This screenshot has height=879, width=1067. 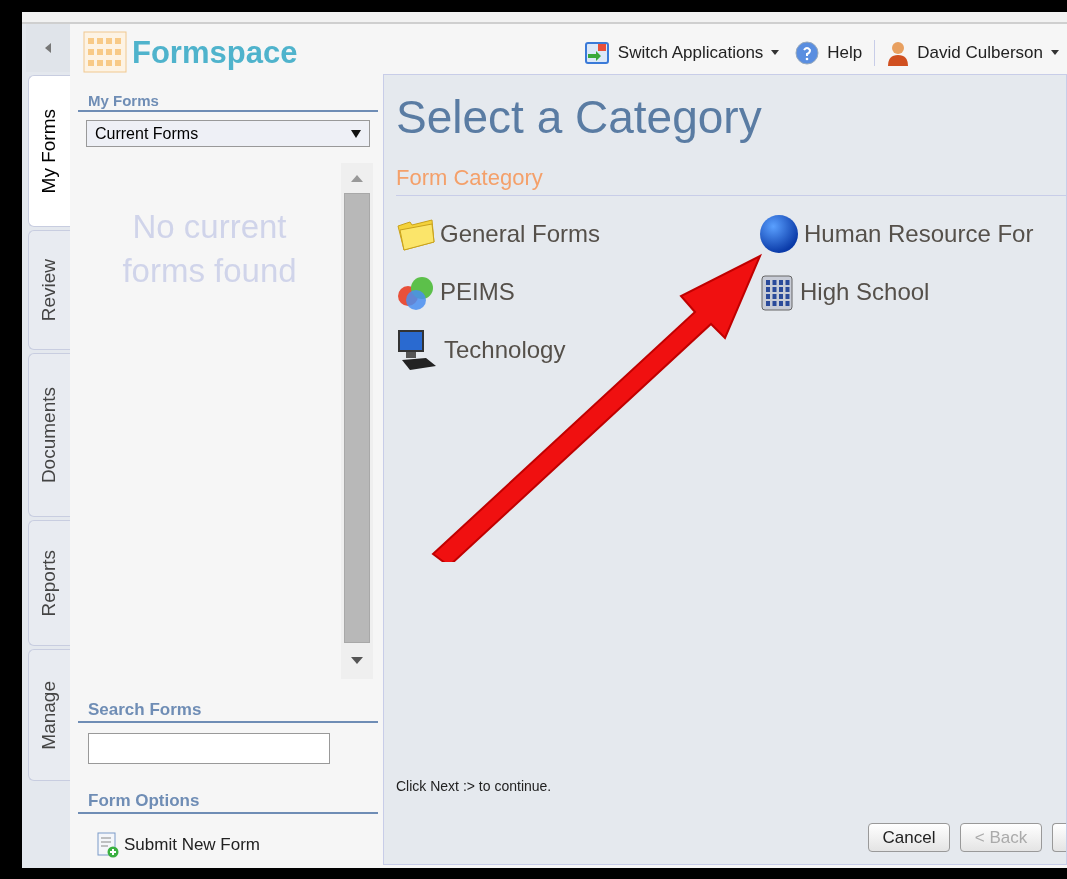 I want to click on user-icon, so click(x=898, y=53).